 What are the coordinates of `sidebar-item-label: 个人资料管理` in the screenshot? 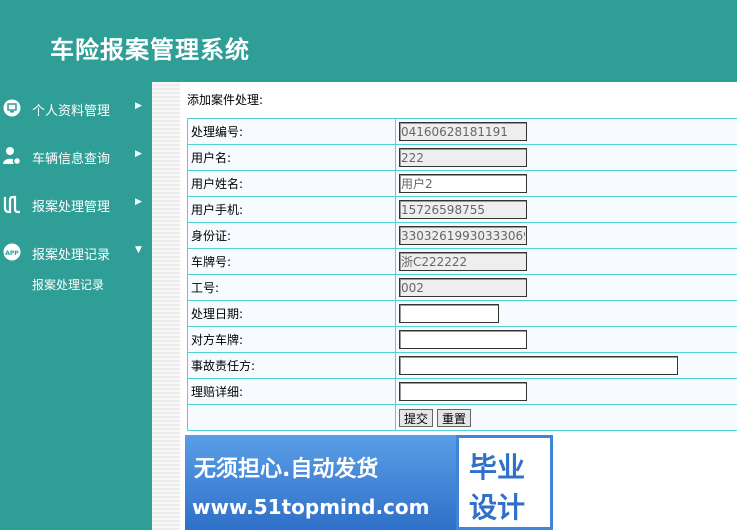 It's located at (71, 111).